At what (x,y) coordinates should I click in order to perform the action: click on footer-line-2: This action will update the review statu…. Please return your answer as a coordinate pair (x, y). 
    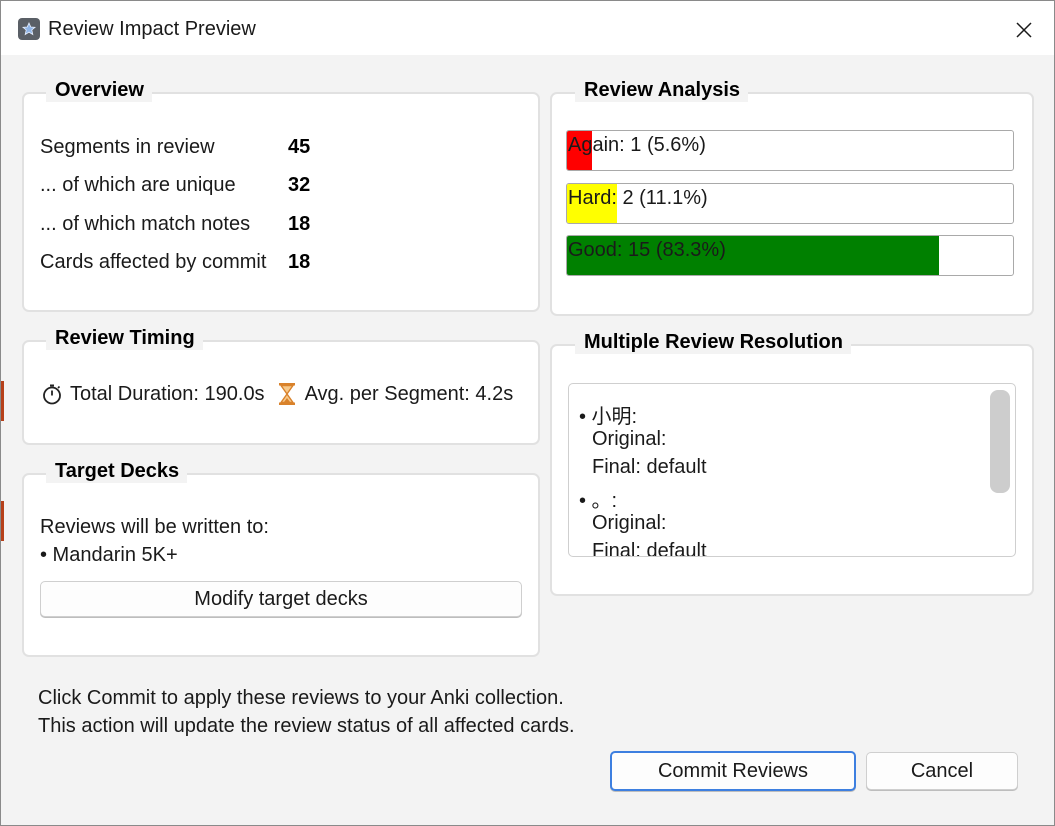
    Looking at the image, I should click on (306, 726).